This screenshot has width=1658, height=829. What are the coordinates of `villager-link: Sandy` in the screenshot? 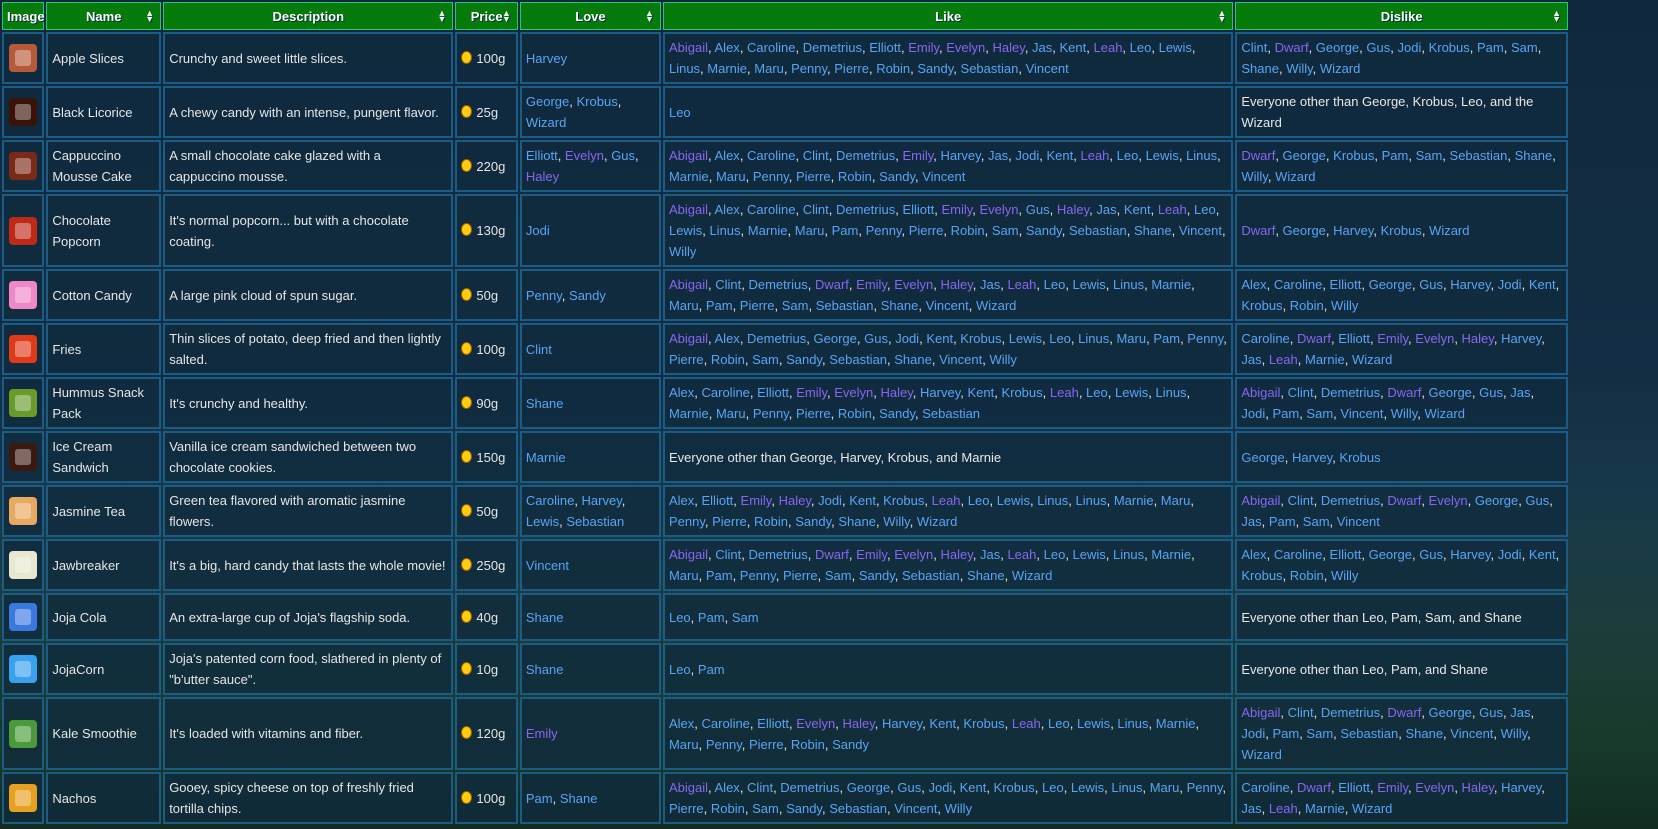 It's located at (804, 359).